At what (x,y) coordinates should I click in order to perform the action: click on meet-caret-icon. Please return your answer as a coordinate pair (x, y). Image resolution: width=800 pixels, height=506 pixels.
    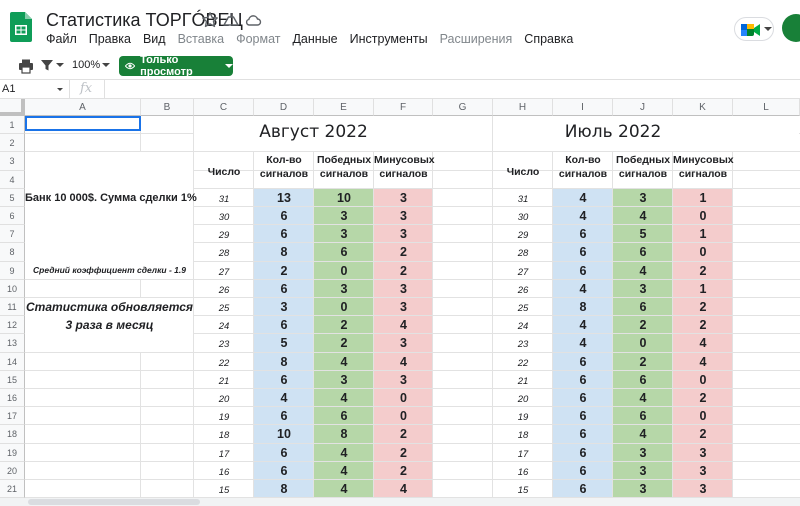
    Looking at the image, I should click on (768, 29).